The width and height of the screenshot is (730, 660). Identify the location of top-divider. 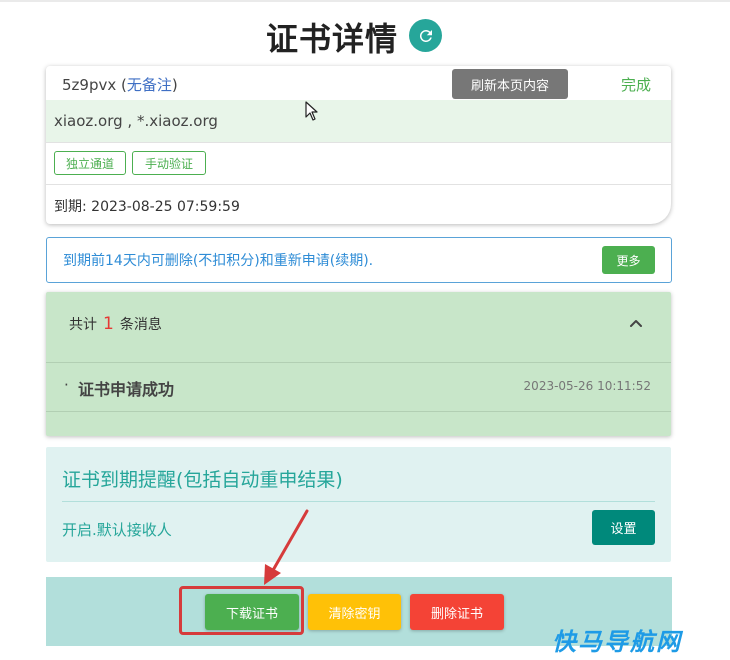
(365, 1).